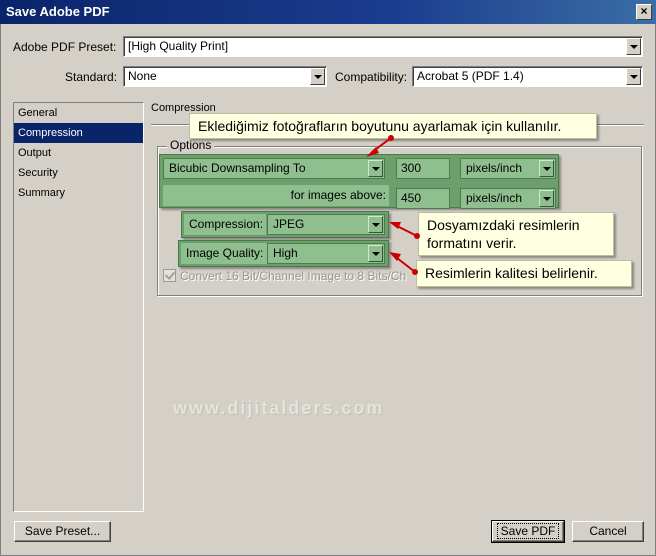 The height and width of the screenshot is (556, 656). Describe the element at coordinates (494, 168) in the screenshot. I see `resolution-unit-value: pixels/inch` at that location.